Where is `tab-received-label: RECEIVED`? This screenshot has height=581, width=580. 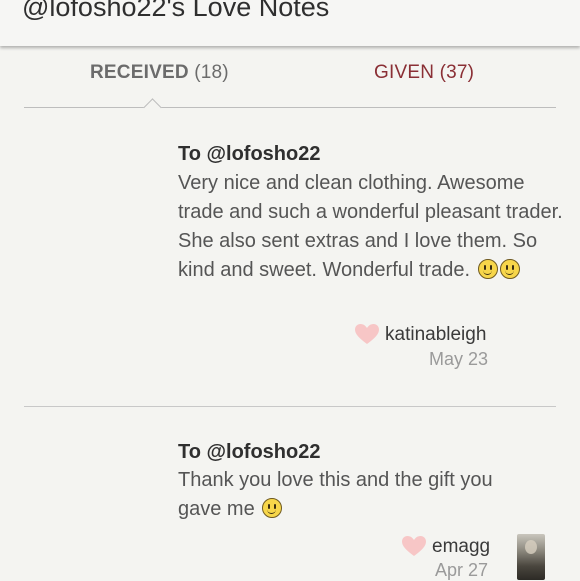 tab-received-label: RECEIVED is located at coordinates (139, 72).